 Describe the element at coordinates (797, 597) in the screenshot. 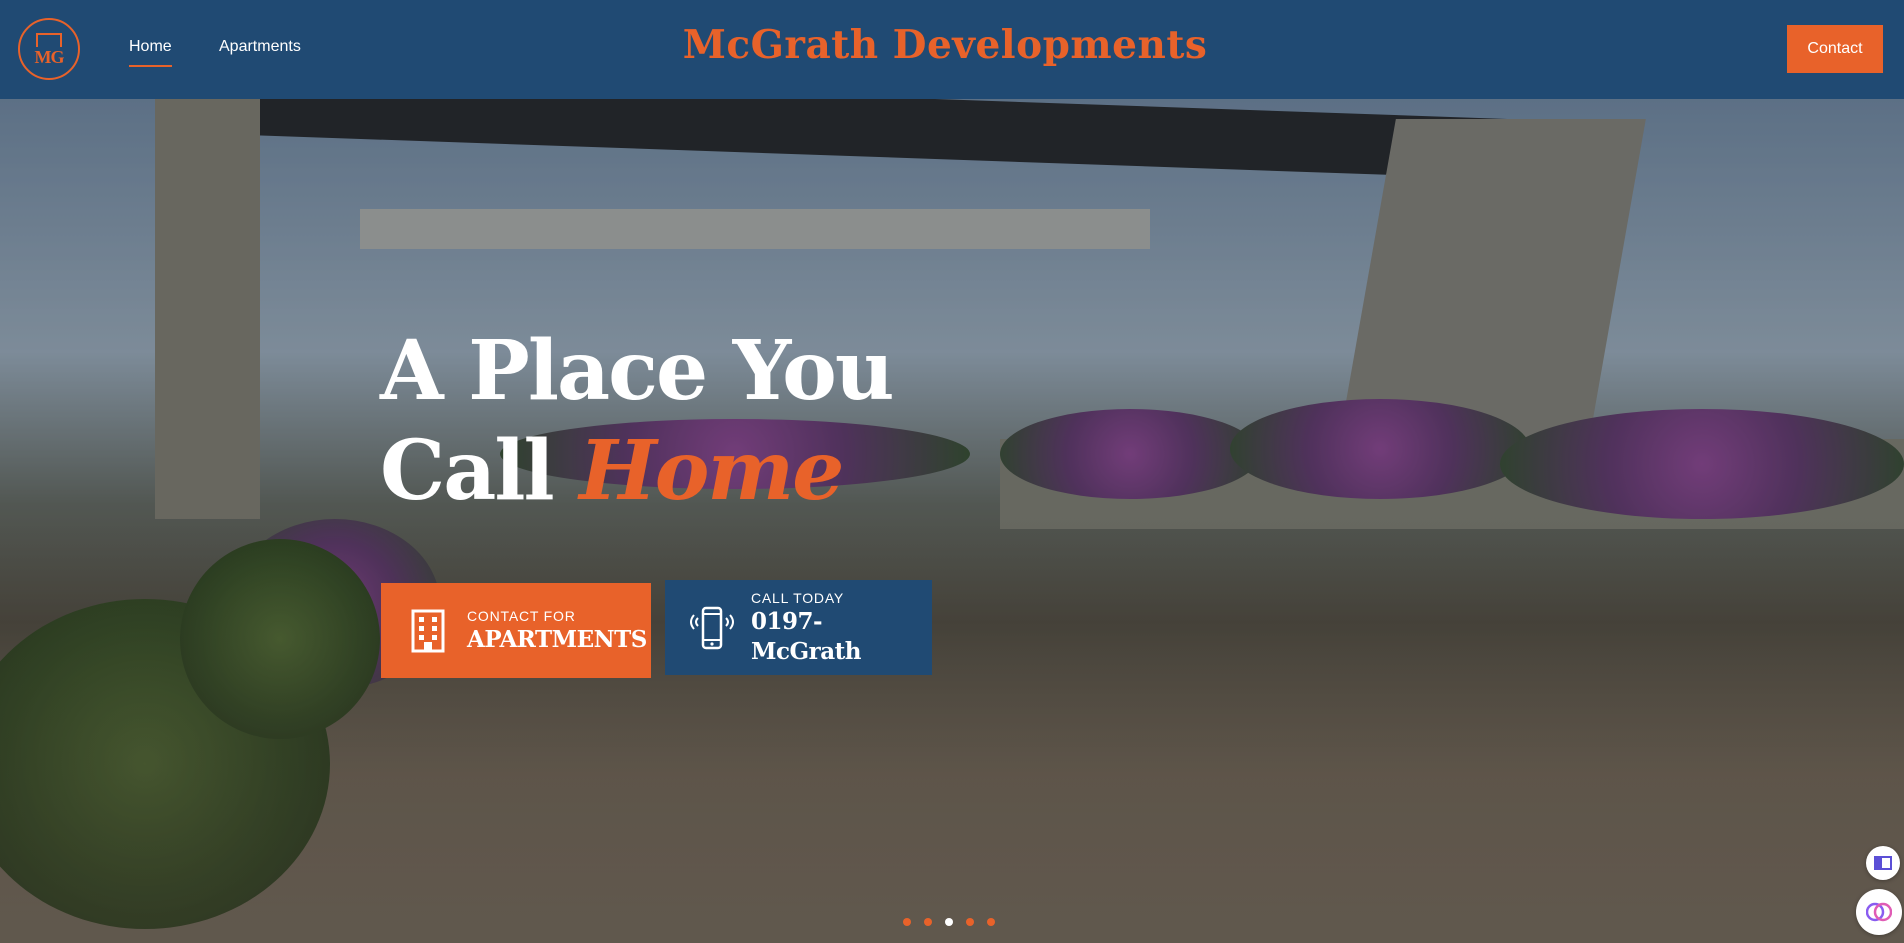

I see `cta-call-small: Call Today` at that location.